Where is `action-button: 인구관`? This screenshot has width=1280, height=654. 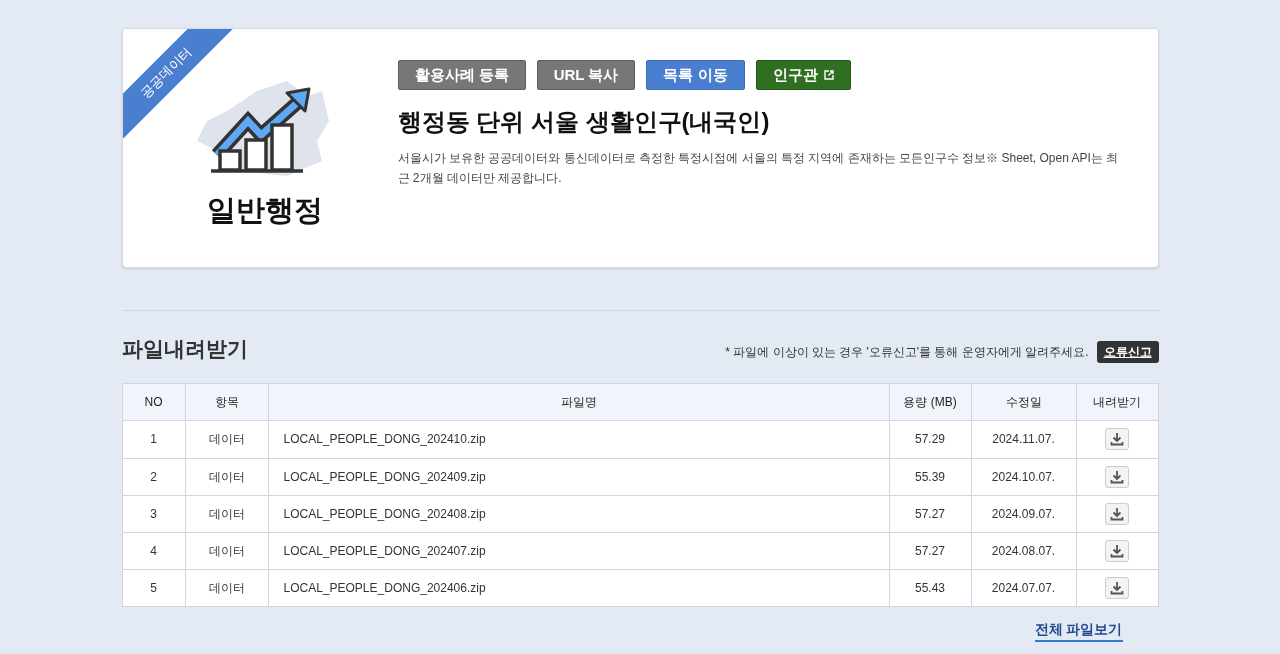 action-button: 인구관 is located at coordinates (803, 75).